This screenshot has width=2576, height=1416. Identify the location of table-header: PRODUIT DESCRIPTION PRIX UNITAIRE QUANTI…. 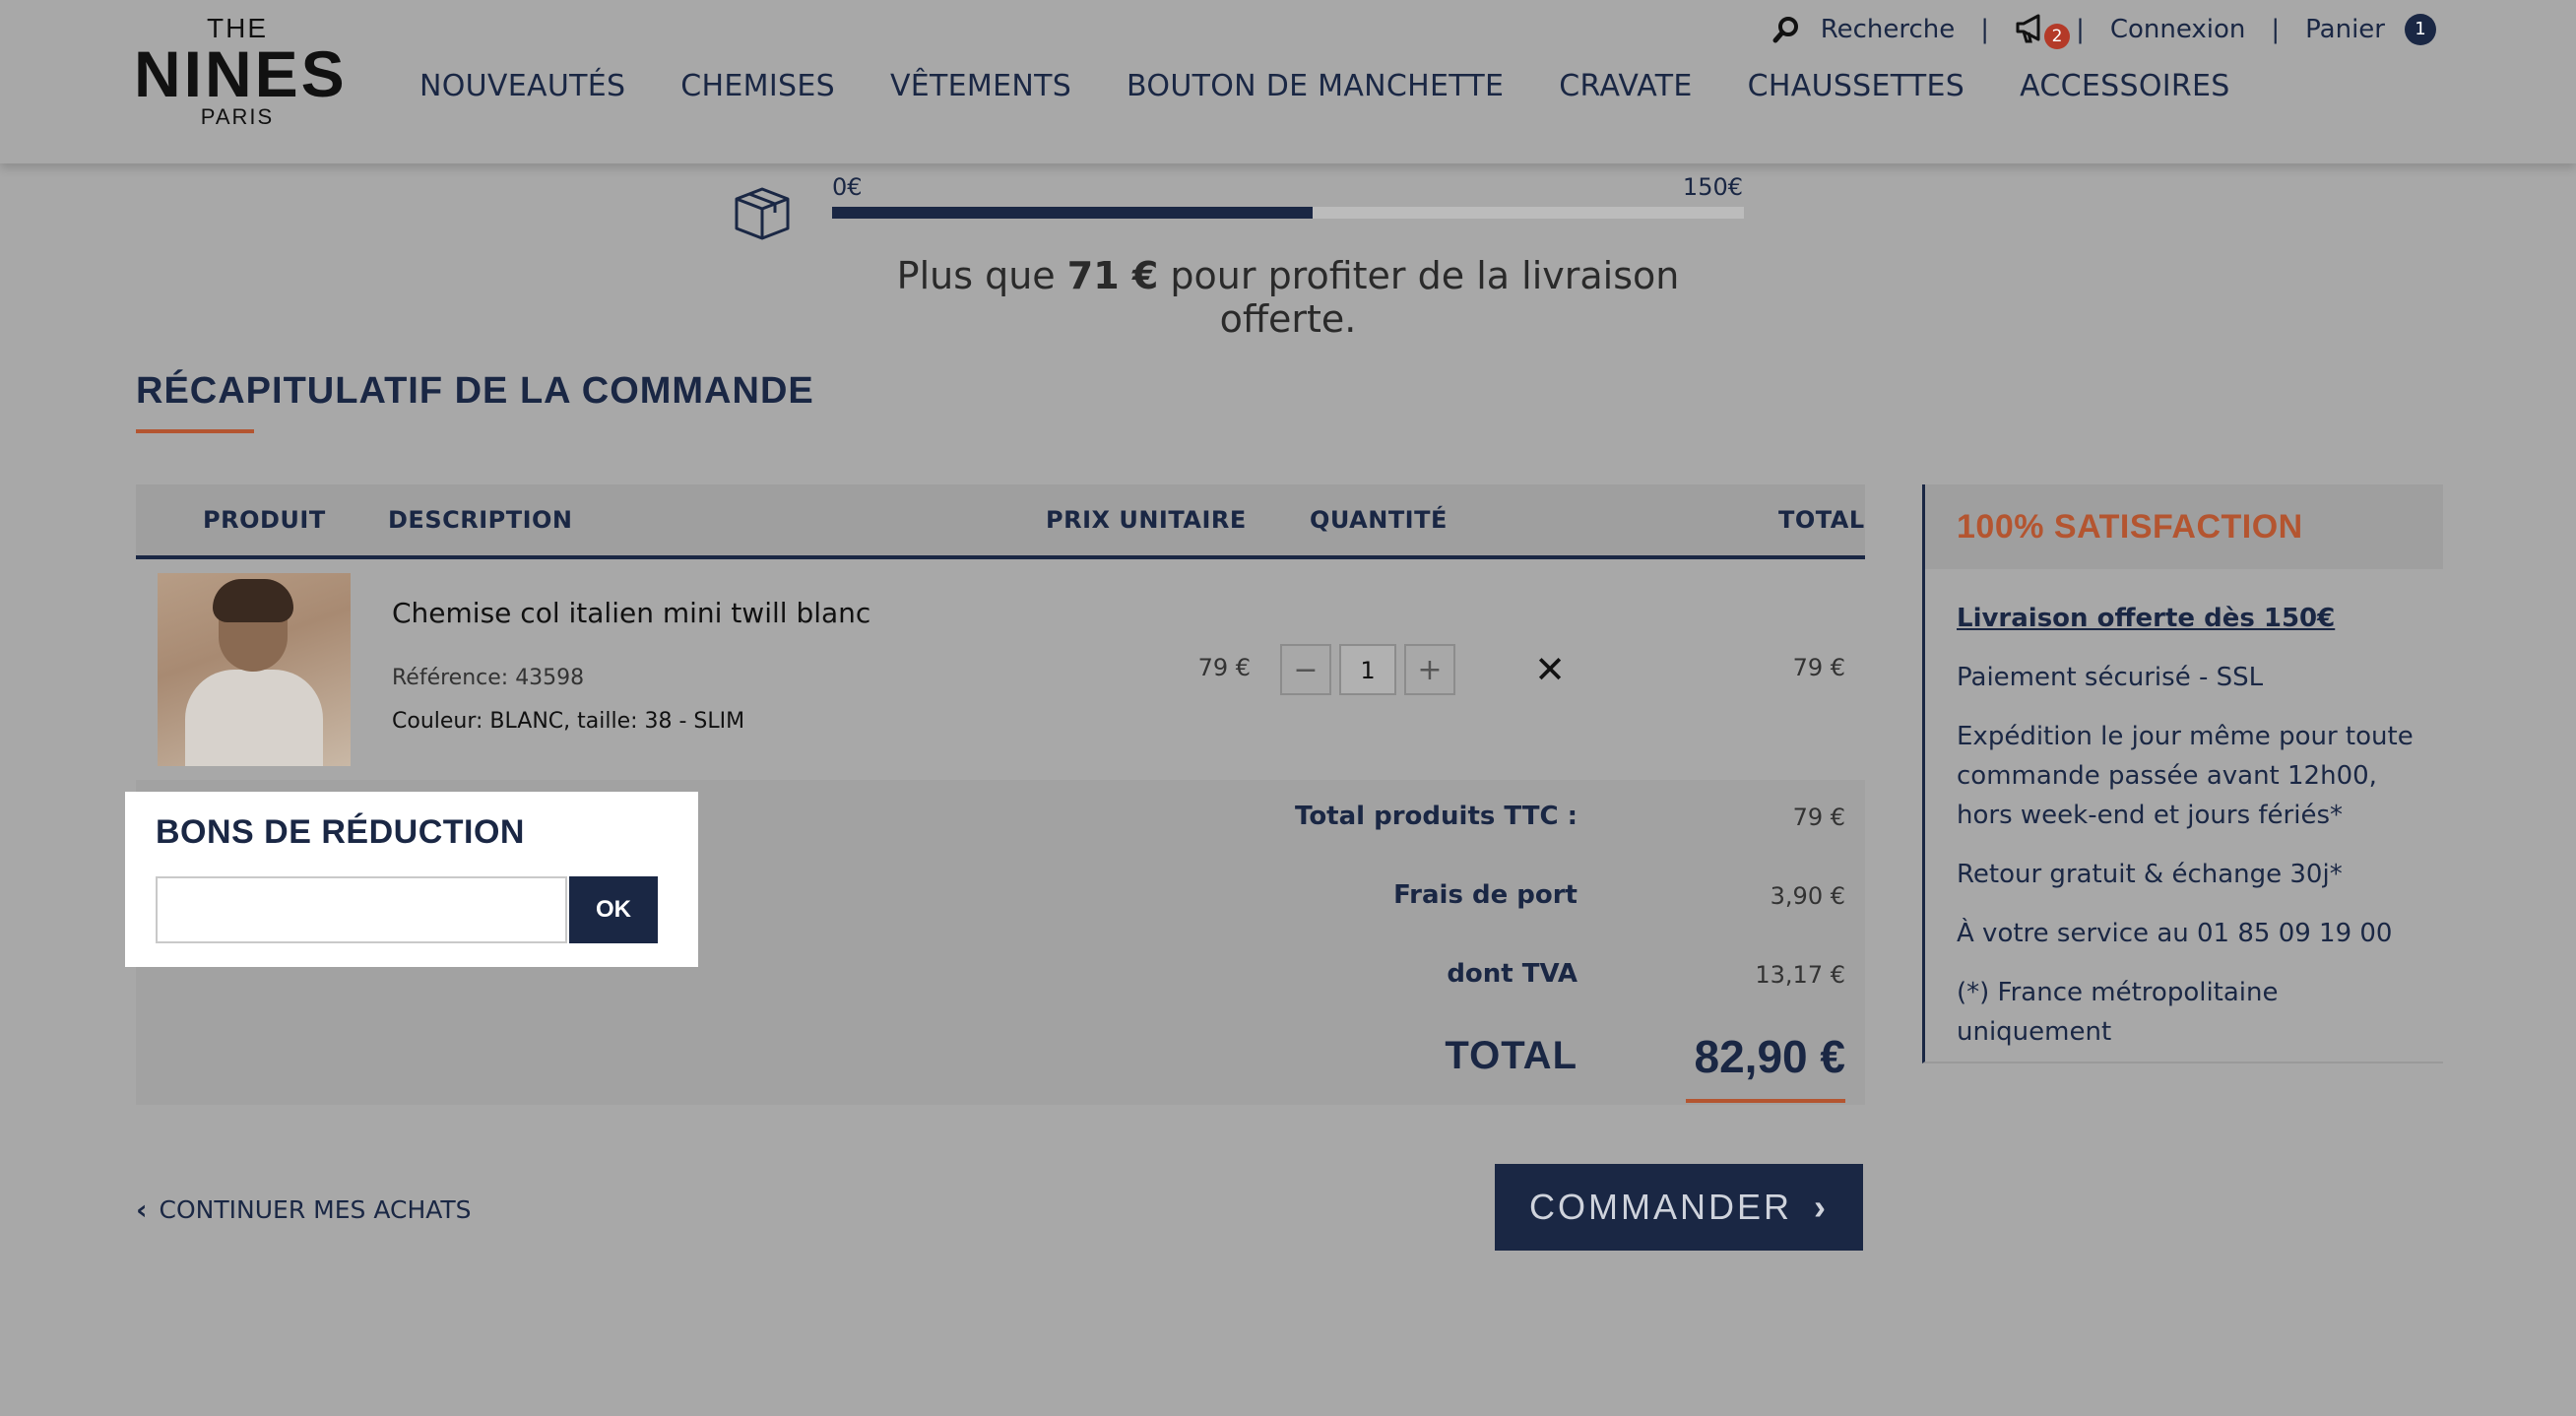
(1000, 522).